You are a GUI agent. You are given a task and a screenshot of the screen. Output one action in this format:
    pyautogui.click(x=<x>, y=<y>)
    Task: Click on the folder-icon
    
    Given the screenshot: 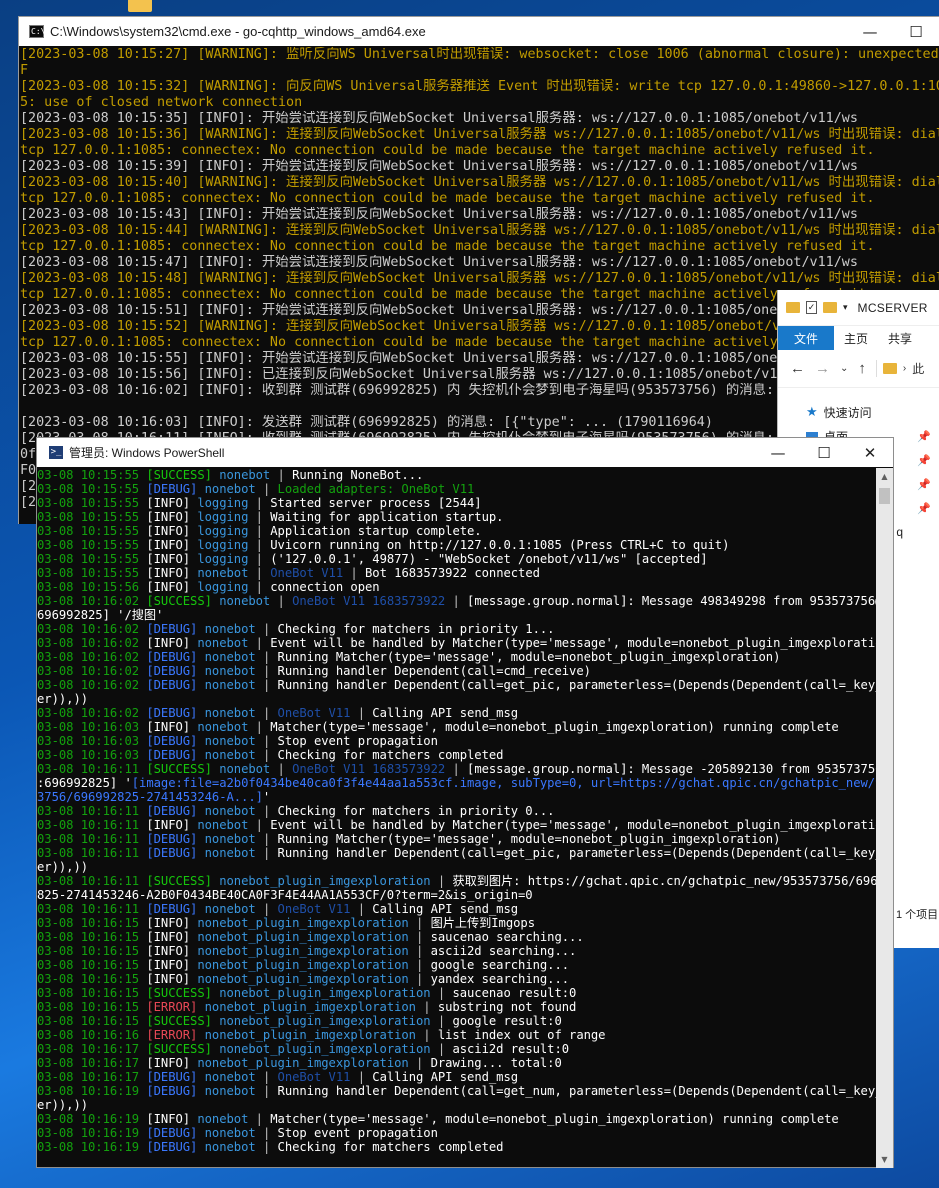 What is the action you would take?
    pyautogui.click(x=793, y=307)
    